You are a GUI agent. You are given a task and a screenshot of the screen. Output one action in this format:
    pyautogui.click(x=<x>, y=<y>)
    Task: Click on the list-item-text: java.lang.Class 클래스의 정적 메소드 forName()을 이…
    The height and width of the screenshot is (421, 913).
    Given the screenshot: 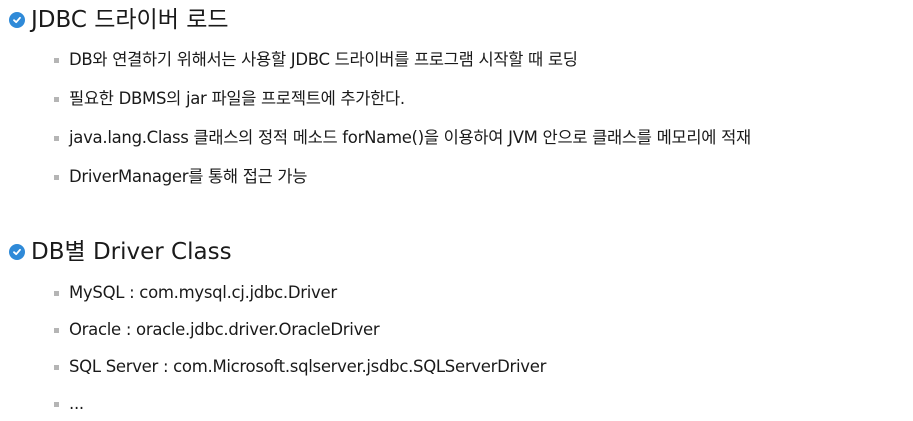 What is the action you would take?
    pyautogui.click(x=410, y=137)
    